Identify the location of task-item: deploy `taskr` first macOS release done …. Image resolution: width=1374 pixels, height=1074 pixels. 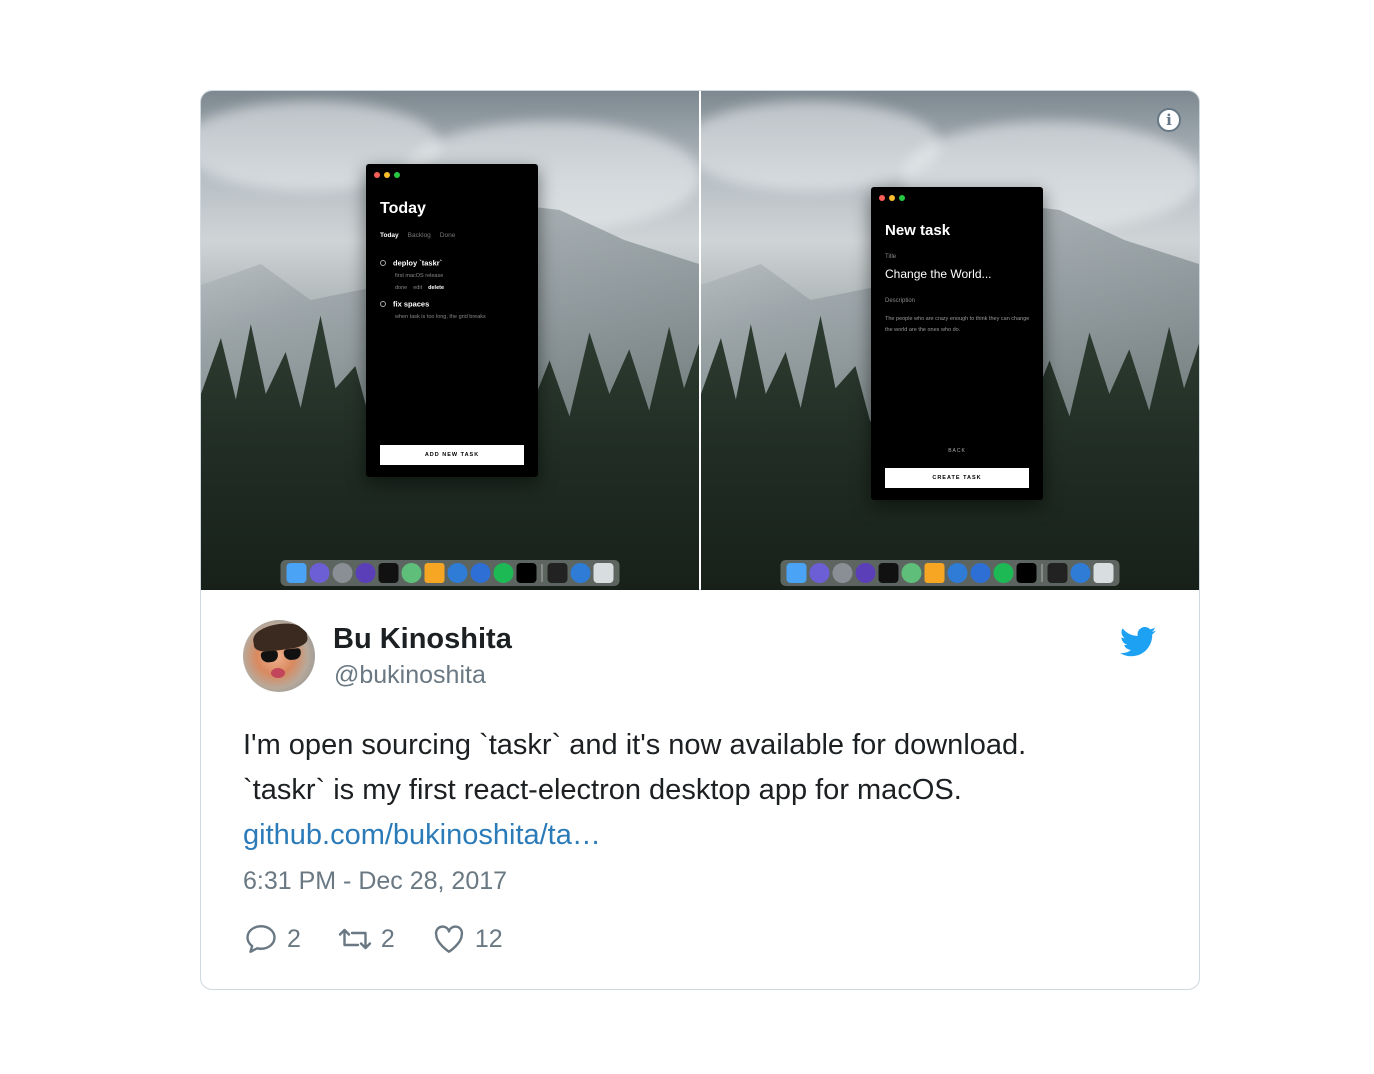
(412, 274).